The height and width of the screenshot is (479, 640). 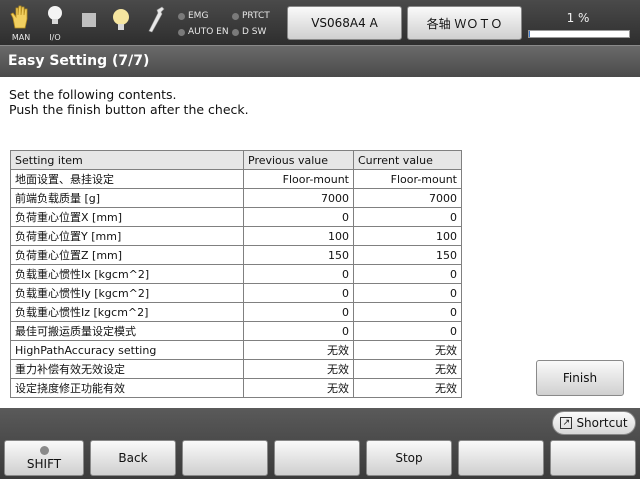 What do you see at coordinates (127, 293) in the screenshot?
I see `cell-setting-item: 负载重心惯性Iy [kgcm^2]` at bounding box center [127, 293].